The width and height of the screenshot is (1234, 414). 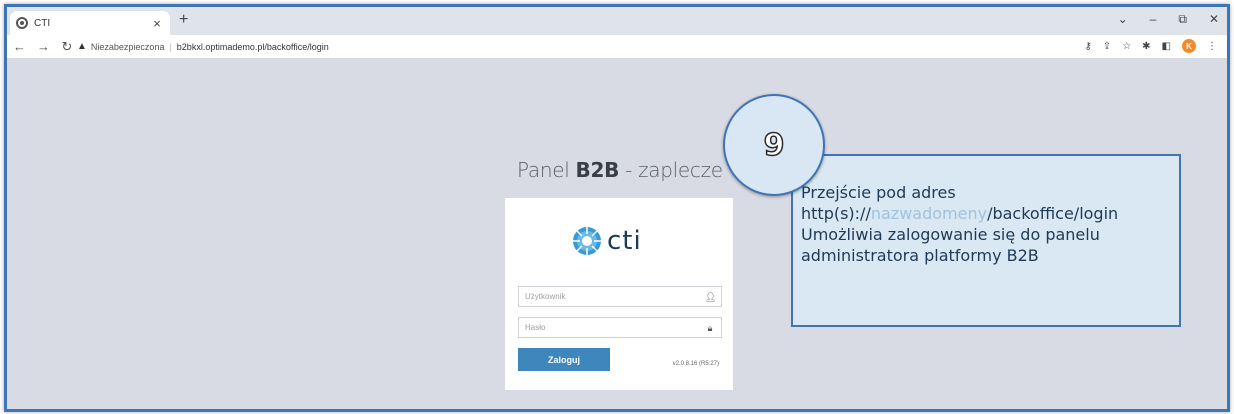 I want to click on login-button: Zaloguj, so click(x=564, y=359).